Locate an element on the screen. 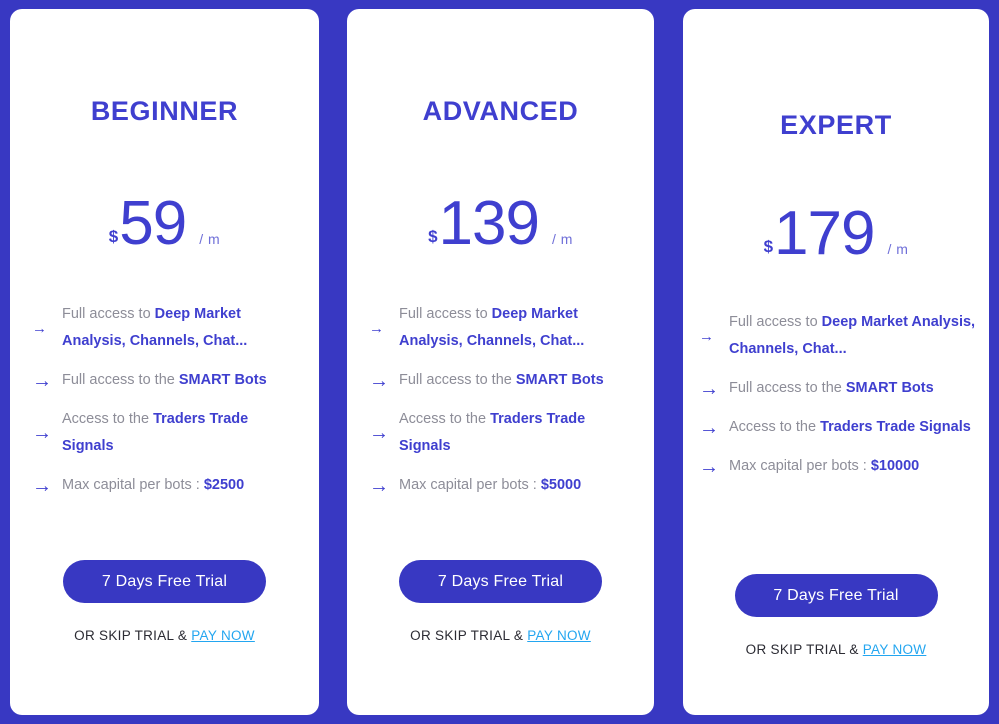  feature-item: → Max capital per bots : $2500 is located at coordinates (166, 485).